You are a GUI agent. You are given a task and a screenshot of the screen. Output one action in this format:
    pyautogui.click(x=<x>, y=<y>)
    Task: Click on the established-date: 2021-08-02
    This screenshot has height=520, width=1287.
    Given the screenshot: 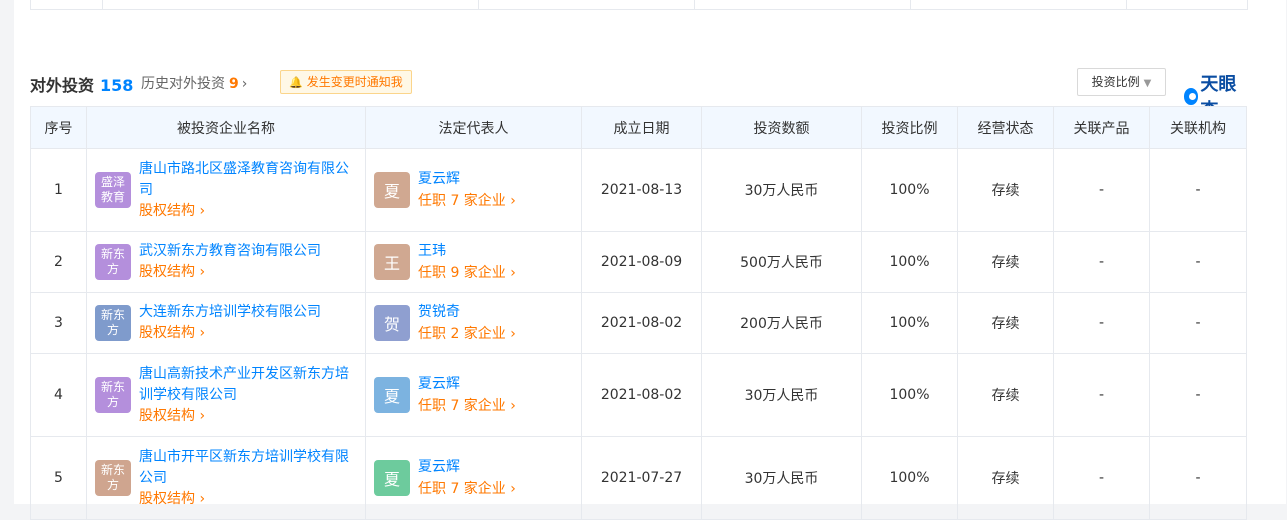 What is the action you would take?
    pyautogui.click(x=641, y=323)
    